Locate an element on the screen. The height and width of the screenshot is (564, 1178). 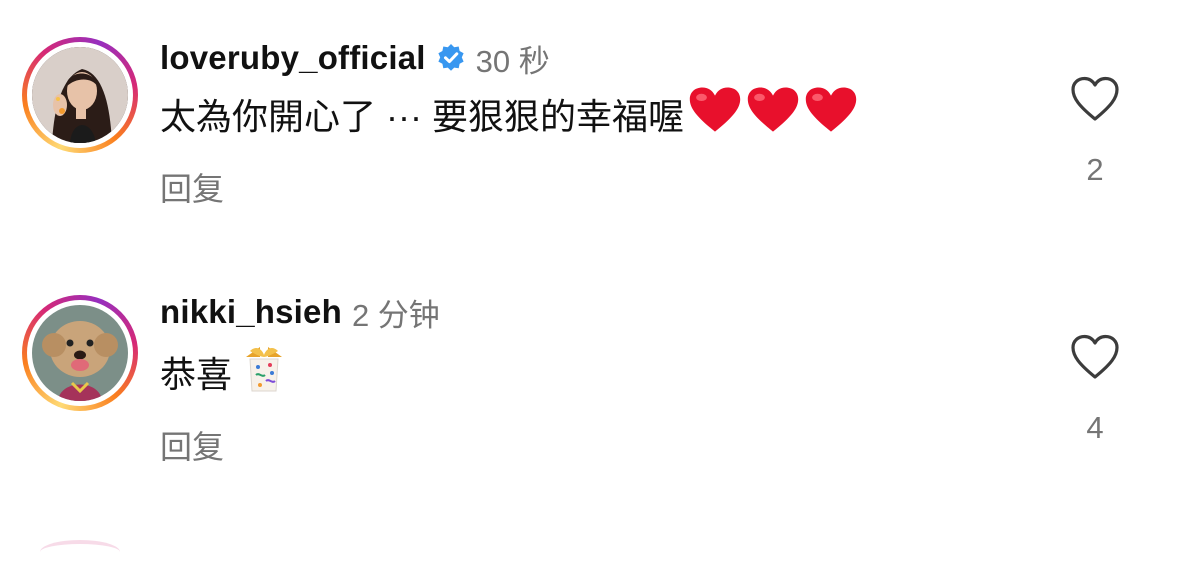
comment-time: 30 秒 is located at coordinates (512, 61).